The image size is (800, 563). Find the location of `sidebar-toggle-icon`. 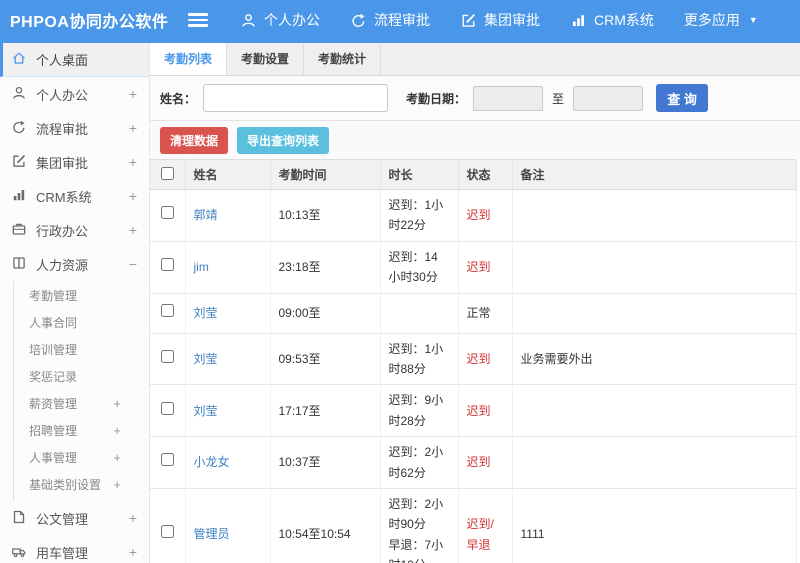

sidebar-toggle-icon is located at coordinates (198, 20).